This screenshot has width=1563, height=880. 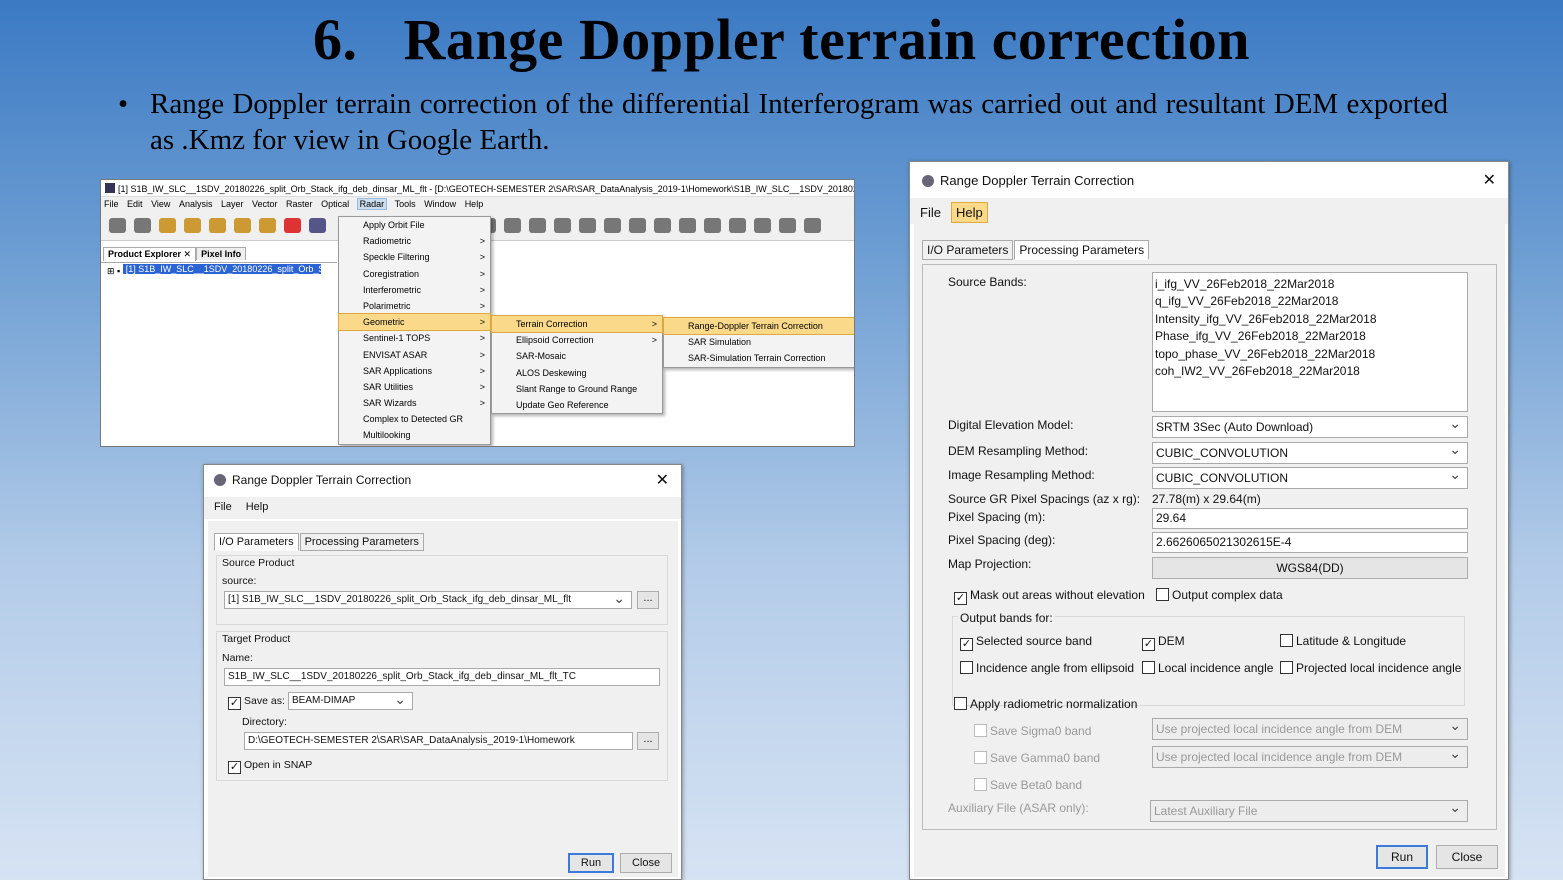 I want to click on radiometric-checkbox: Apply radiometric normalization, so click(x=1045, y=704).